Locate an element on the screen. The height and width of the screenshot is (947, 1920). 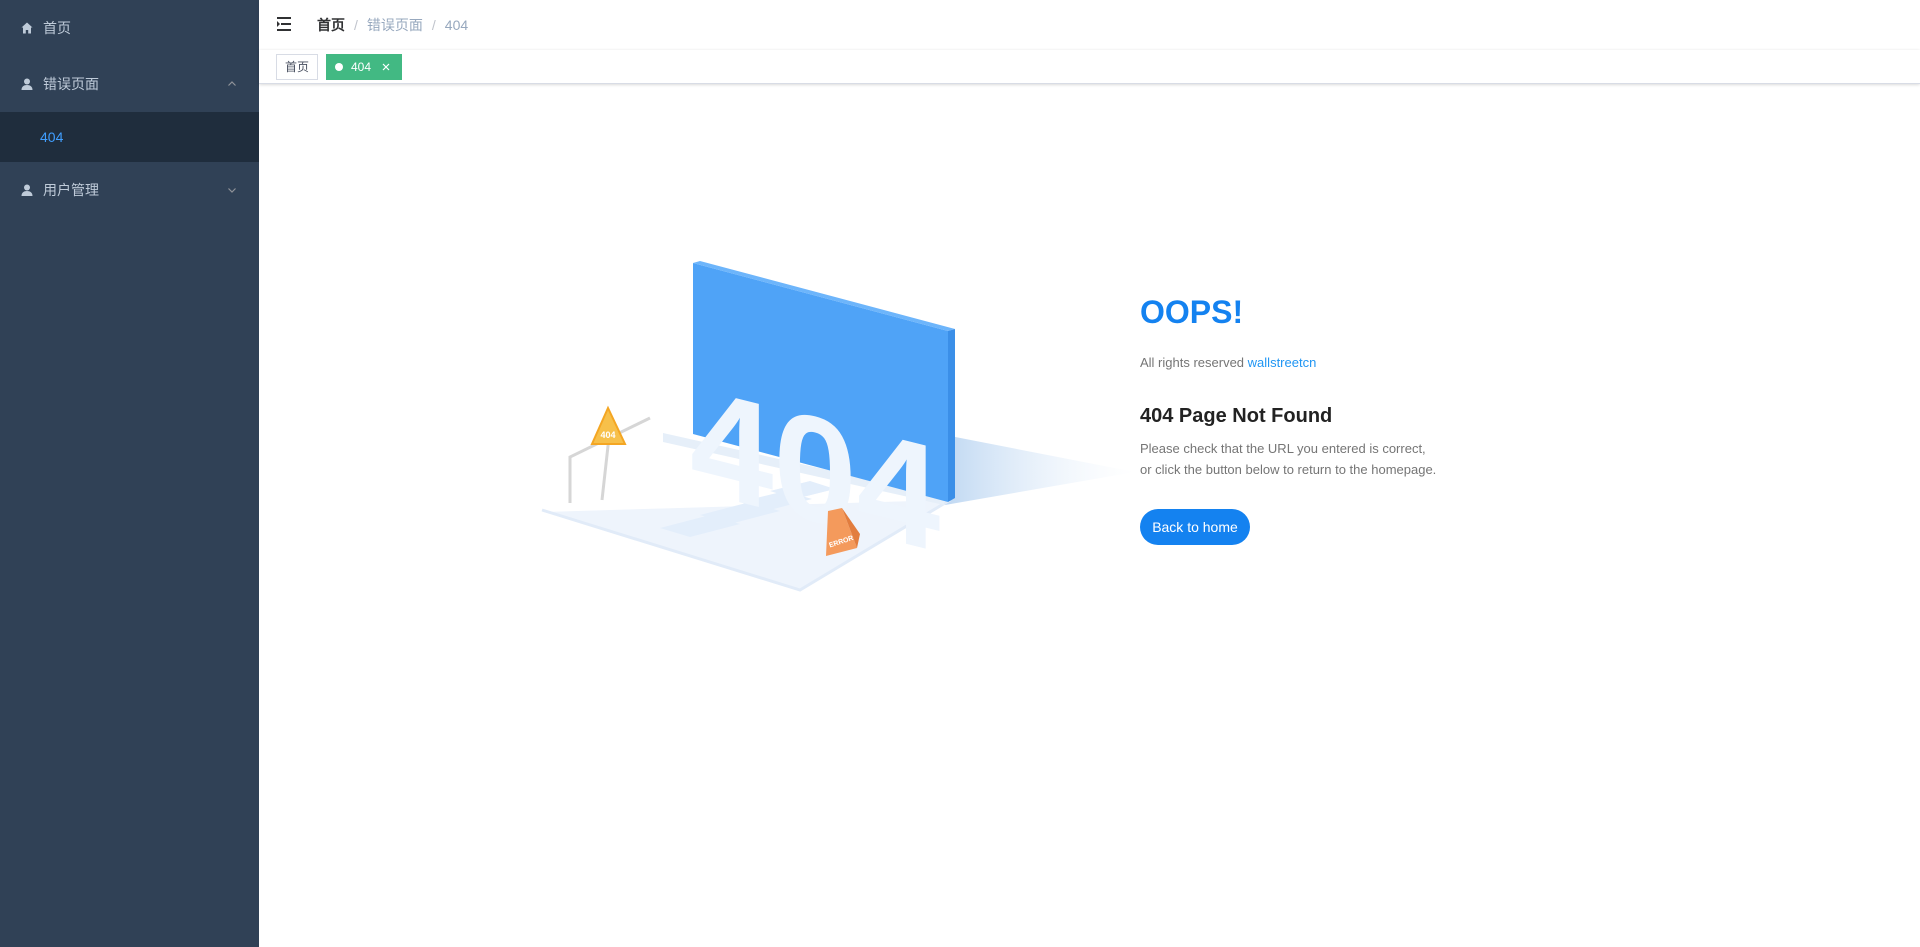
breadcrumb-item-current: 404 is located at coordinates (456, 25).